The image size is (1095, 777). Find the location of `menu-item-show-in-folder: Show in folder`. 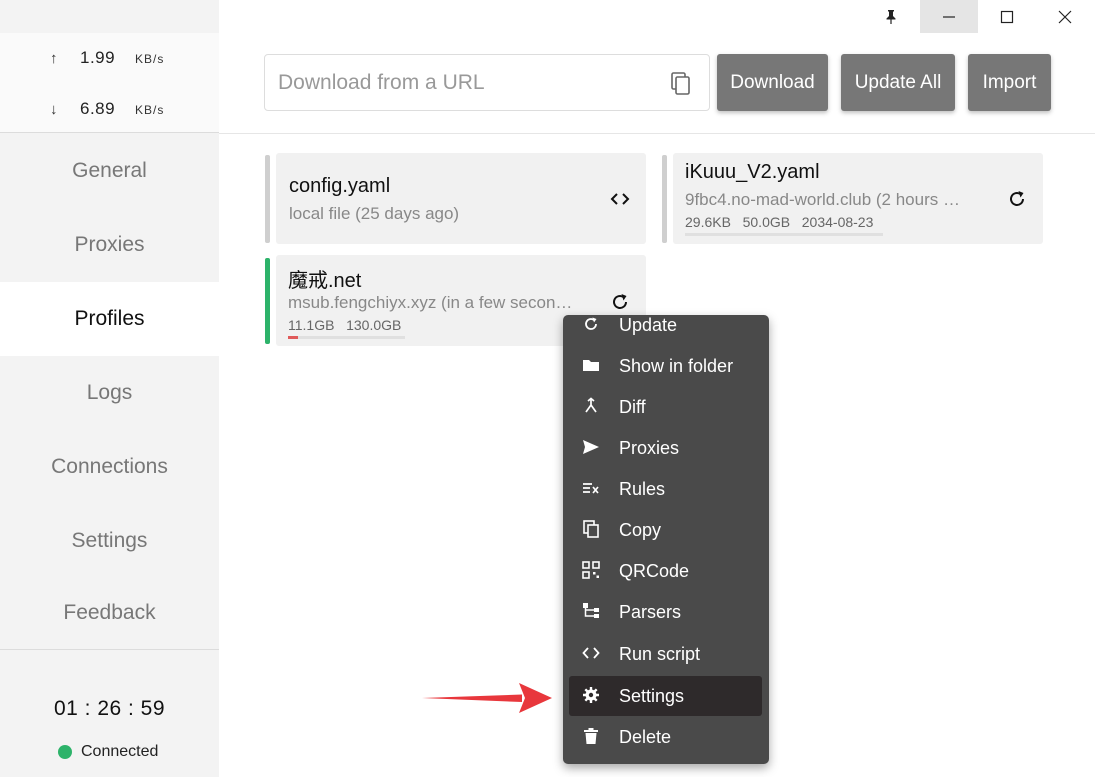

menu-item-show-in-folder: Show in folder is located at coordinates (666, 366).